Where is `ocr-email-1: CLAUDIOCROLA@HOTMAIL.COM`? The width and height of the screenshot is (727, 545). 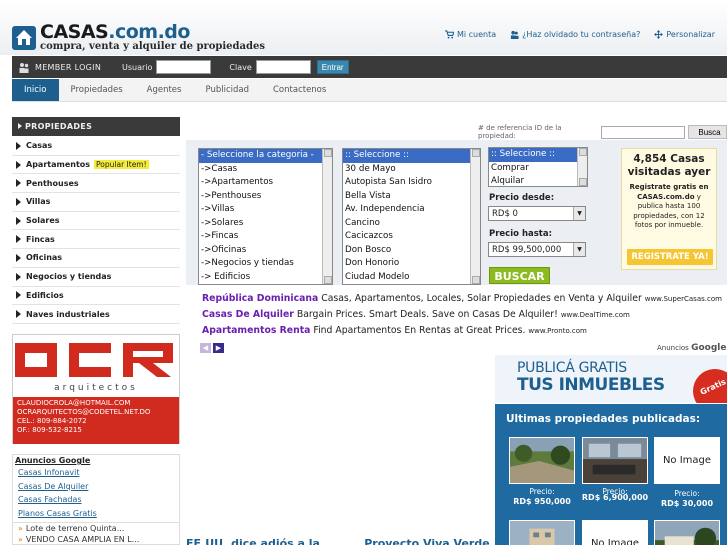
ocr-email-1: CLAUDIOCROLA@HOTMAIL.COM is located at coordinates (74, 403).